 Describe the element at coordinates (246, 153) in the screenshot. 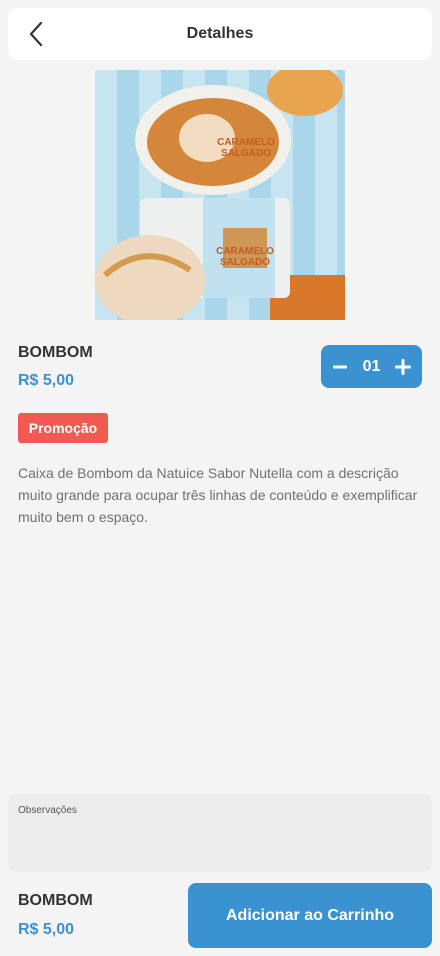

I see `image-label-line-2: SALGADO` at that location.